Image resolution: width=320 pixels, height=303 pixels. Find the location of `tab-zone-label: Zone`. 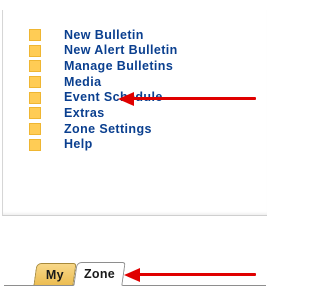

tab-zone-label: Zone is located at coordinates (99, 274).